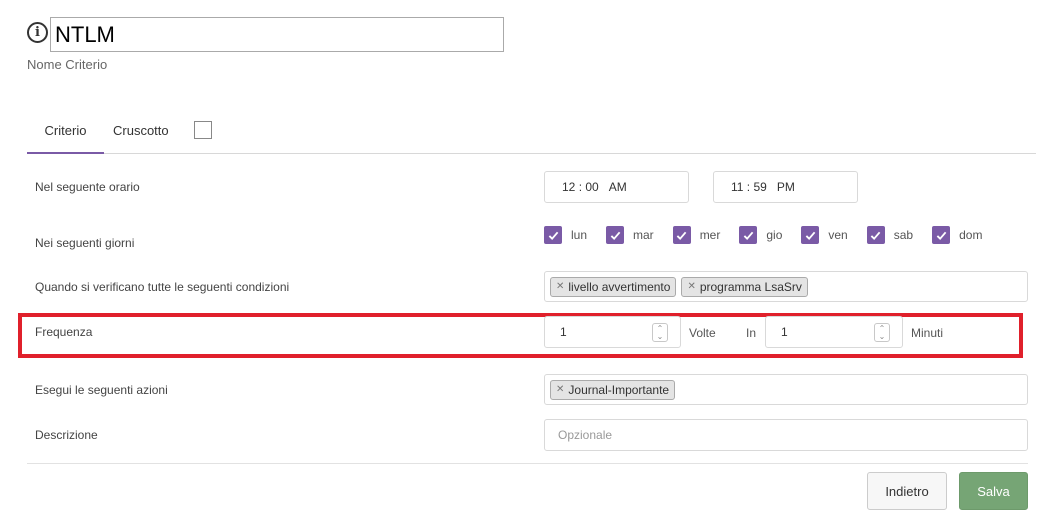 This screenshot has height=522, width=1047. I want to click on start-period: AM, so click(617, 187).